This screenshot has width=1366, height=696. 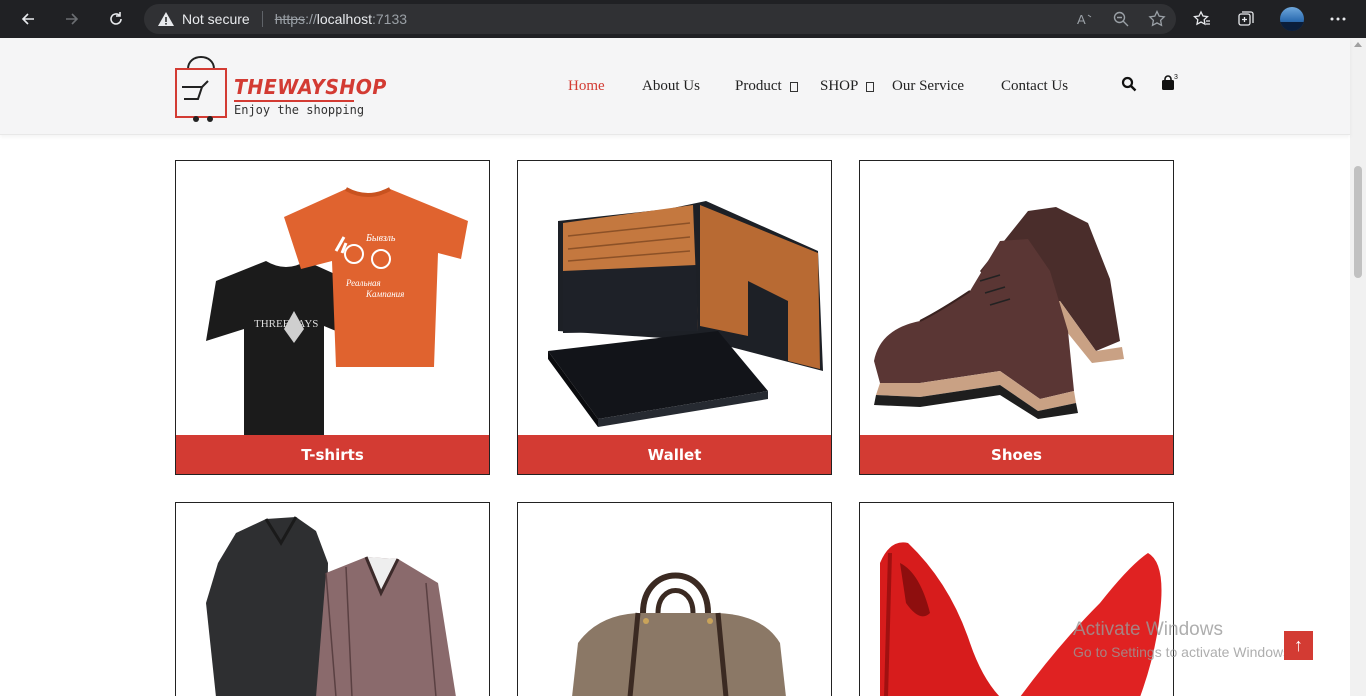 I want to click on tshirts-image: THREEDAYS Бывзль Реальная Кампания, so click(x=332, y=298).